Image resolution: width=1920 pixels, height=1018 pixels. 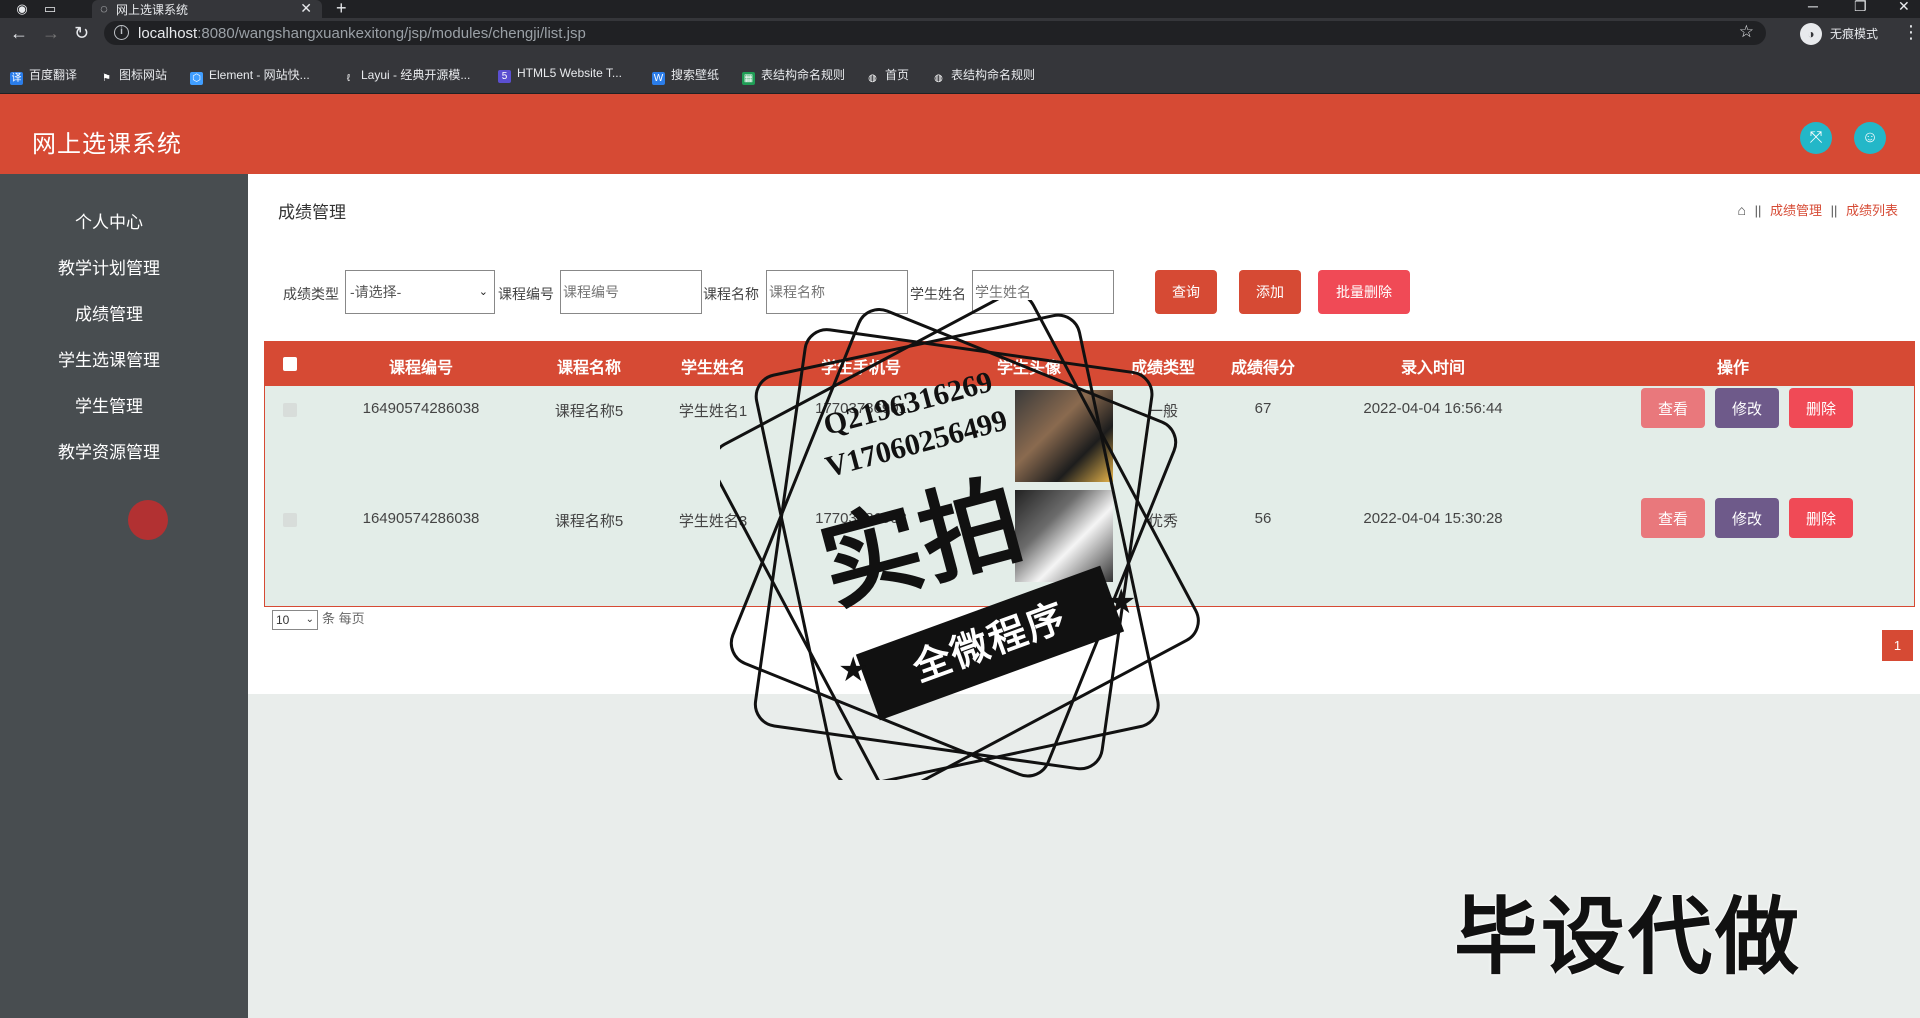 I want to click on bookmark-item: ⚑ 图标网站, so click(x=133, y=75).